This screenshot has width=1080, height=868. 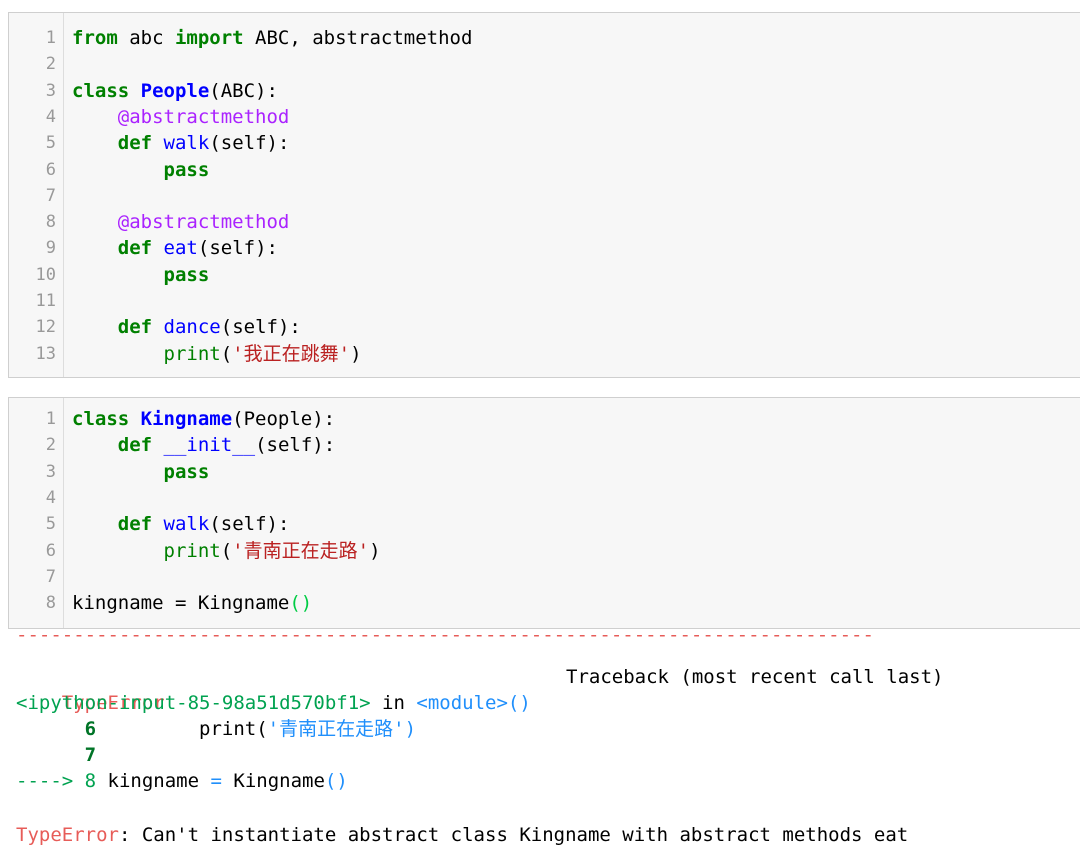 What do you see at coordinates (50, 38) in the screenshot?
I see `line-number: 1` at bounding box center [50, 38].